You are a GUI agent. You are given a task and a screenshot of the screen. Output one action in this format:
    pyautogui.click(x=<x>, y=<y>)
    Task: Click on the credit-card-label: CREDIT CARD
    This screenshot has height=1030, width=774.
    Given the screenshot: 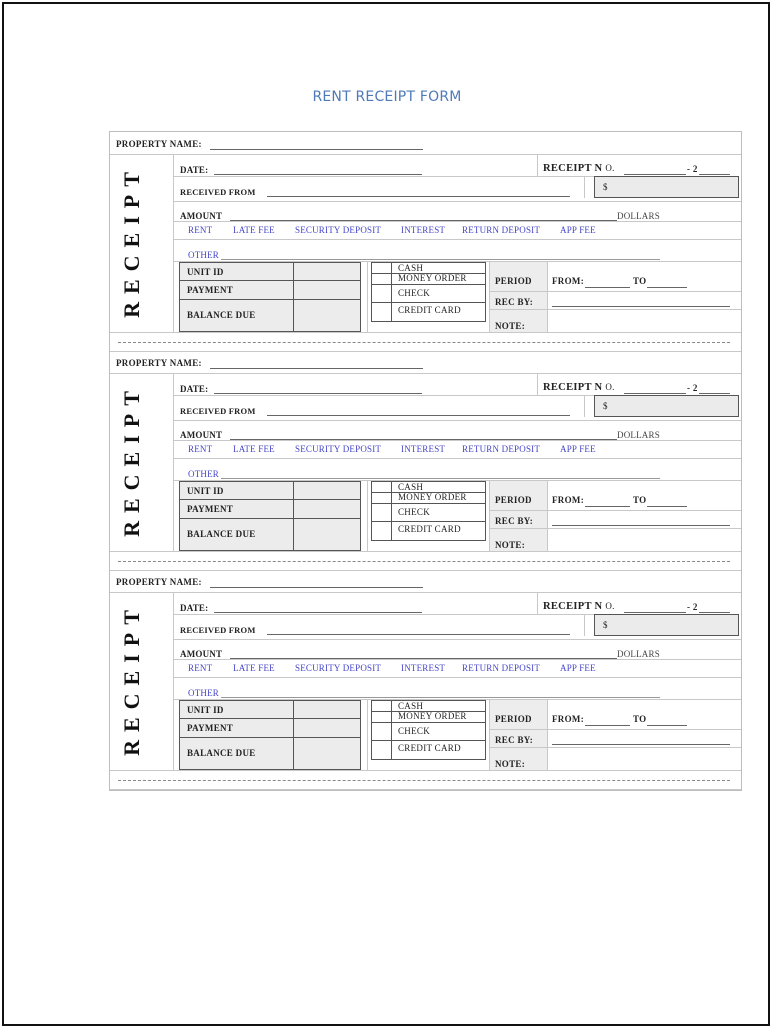 What is the action you would take?
    pyautogui.click(x=429, y=310)
    